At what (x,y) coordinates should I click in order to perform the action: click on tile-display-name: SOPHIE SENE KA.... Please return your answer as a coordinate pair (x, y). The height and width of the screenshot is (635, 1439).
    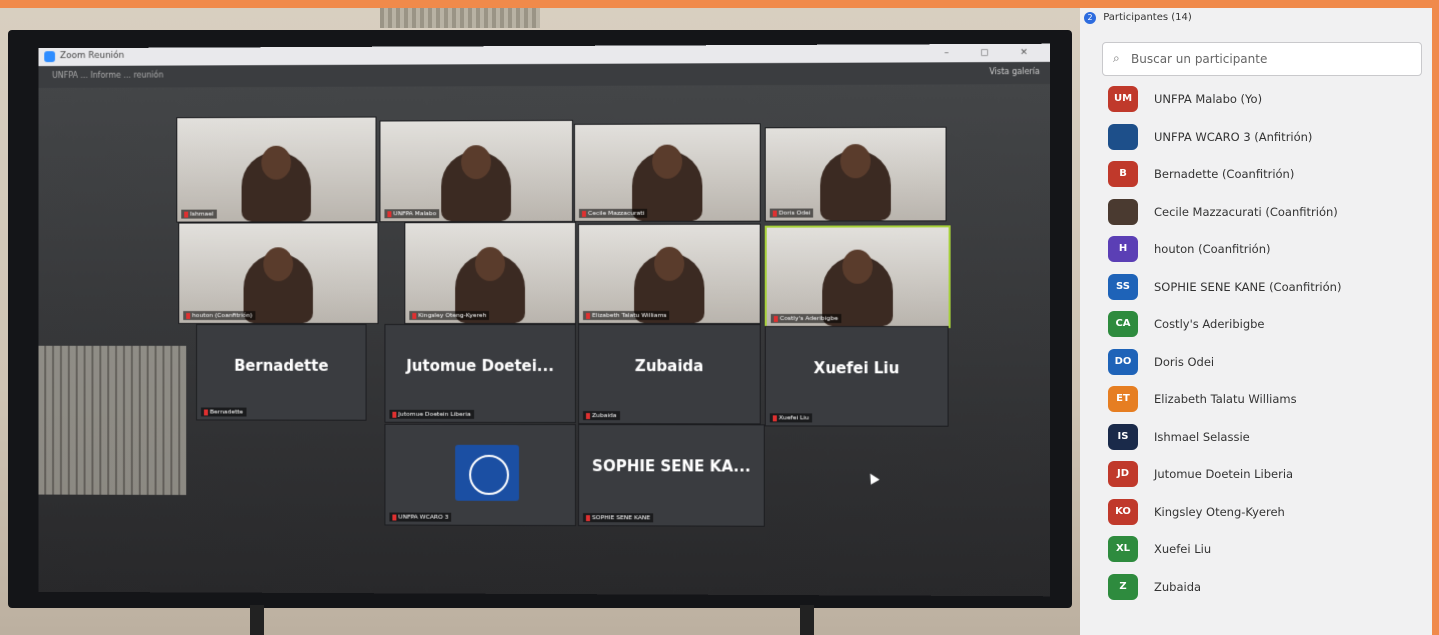
    Looking at the image, I should click on (671, 466).